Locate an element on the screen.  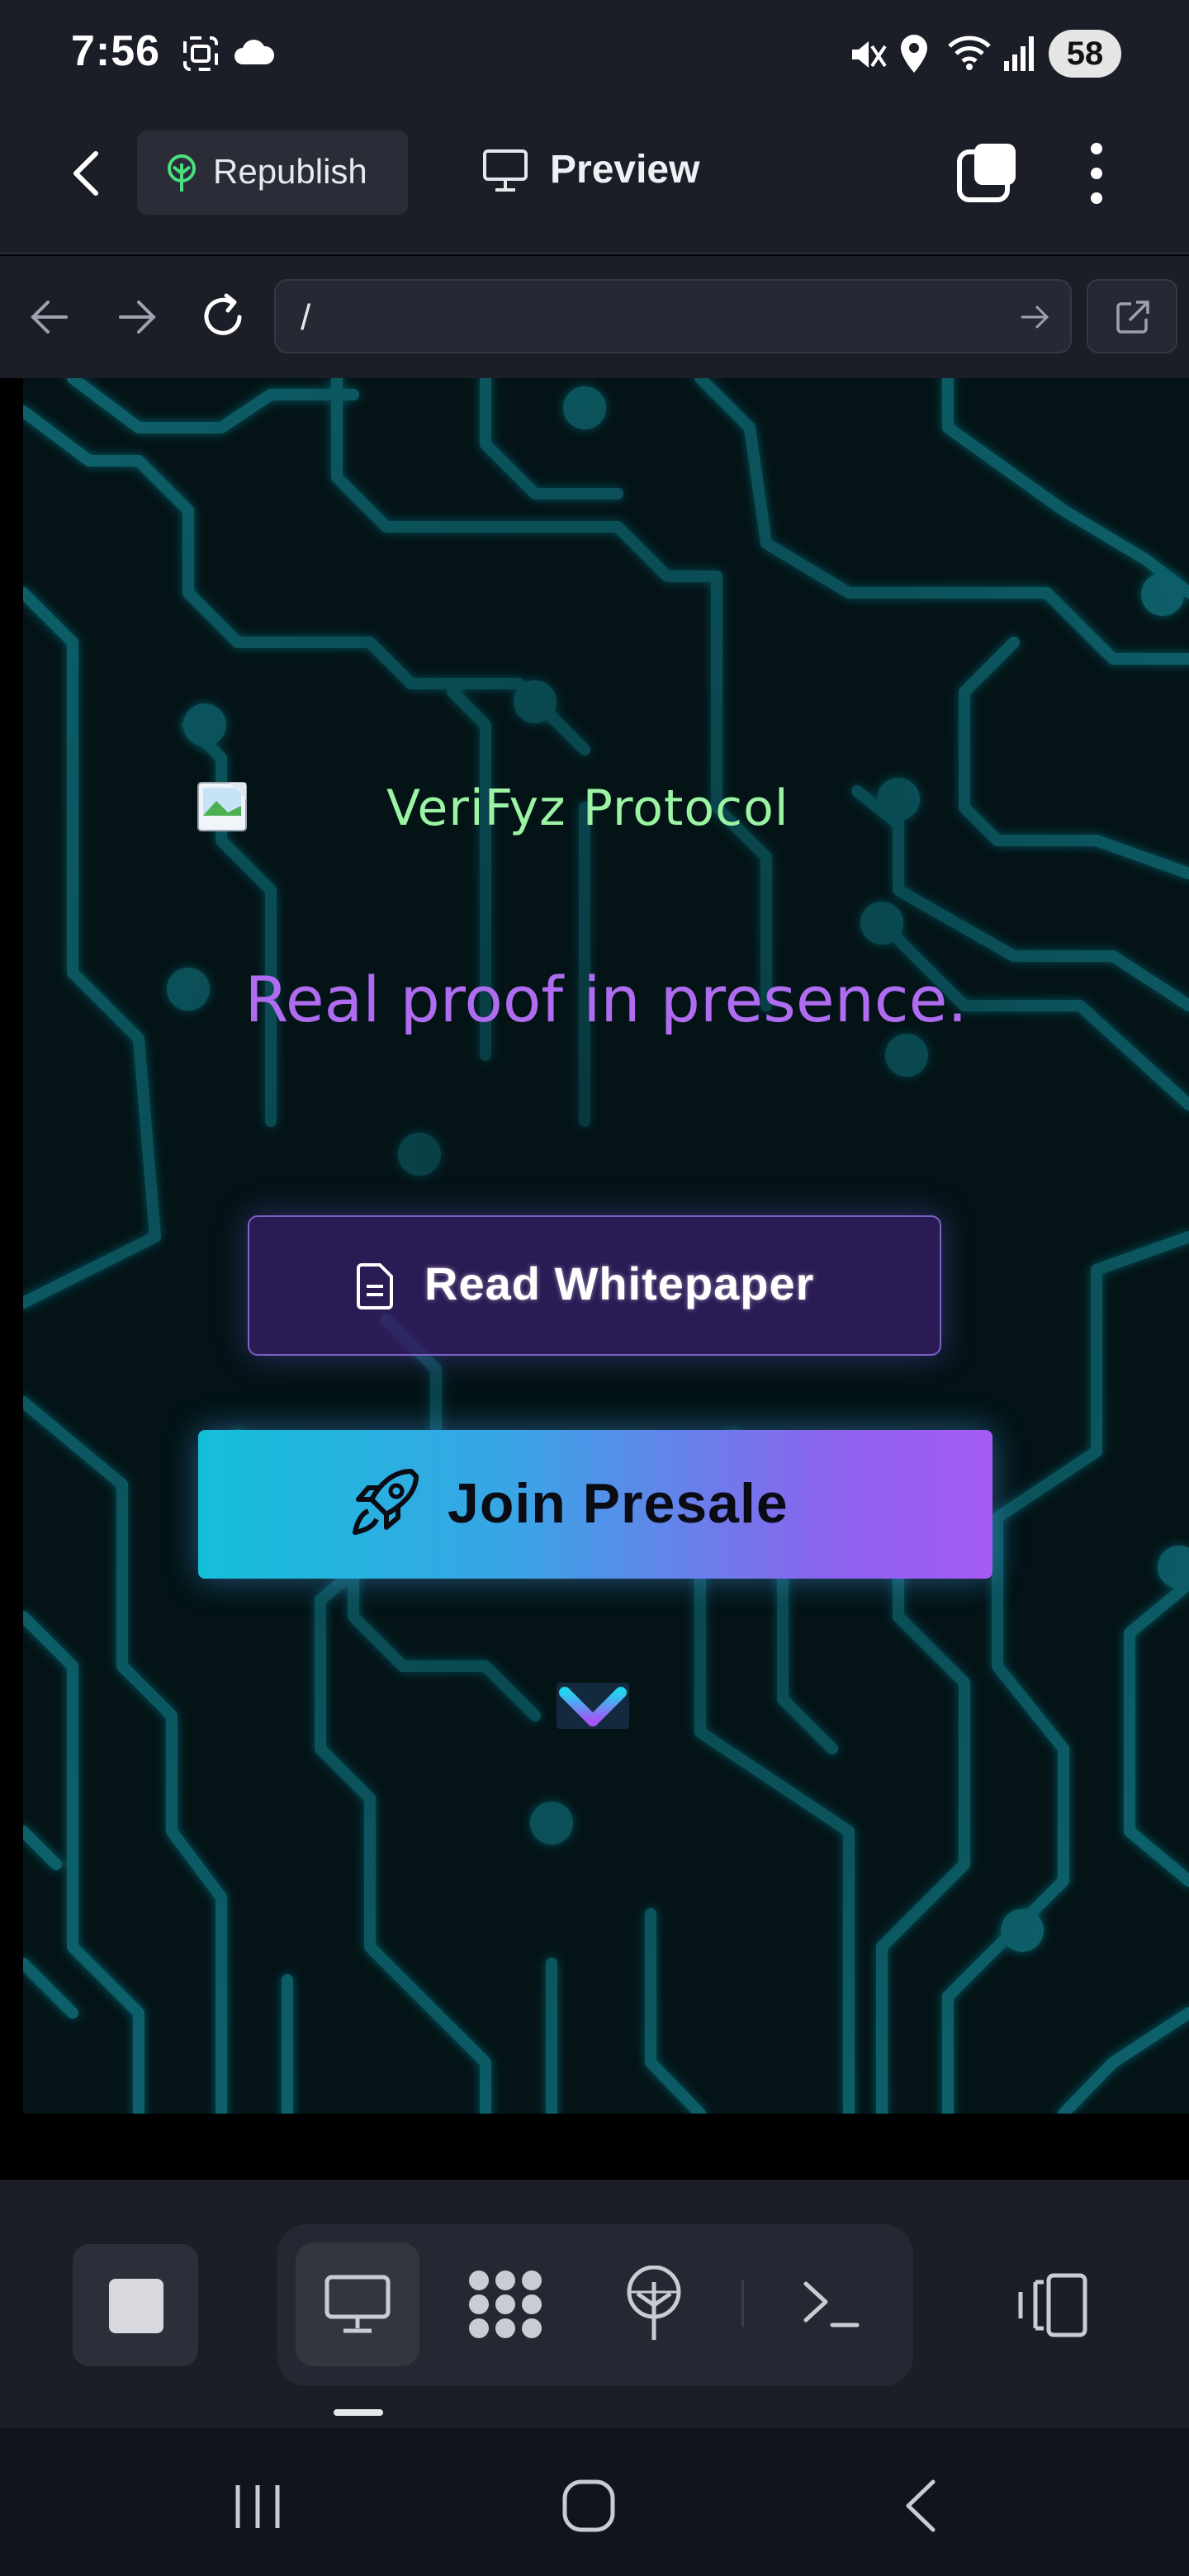
battery-indicator: 58 is located at coordinates (1085, 54).